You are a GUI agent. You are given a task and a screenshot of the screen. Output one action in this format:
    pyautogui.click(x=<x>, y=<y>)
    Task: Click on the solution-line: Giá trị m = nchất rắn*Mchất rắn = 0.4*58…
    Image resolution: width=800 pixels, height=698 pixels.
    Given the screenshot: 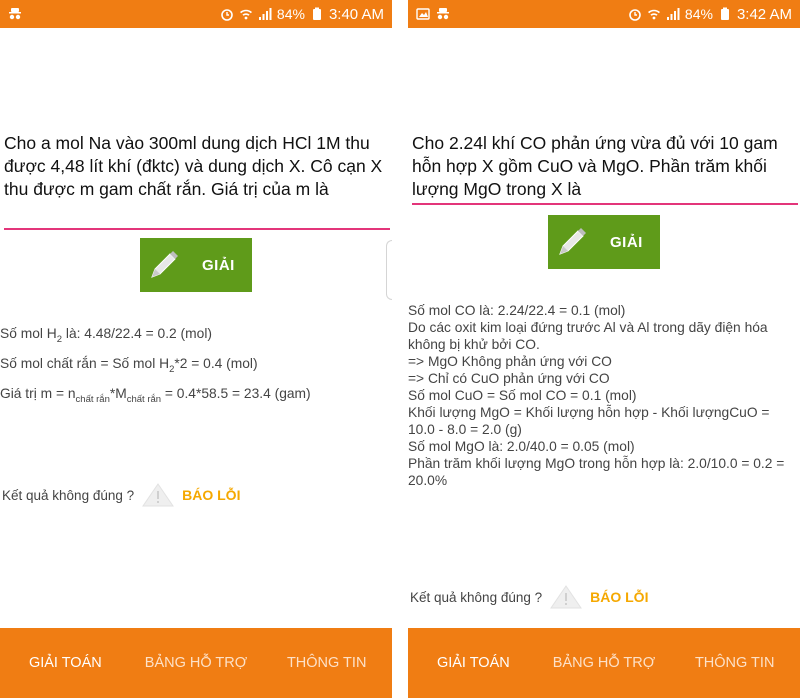 What is the action you would take?
    pyautogui.click(x=155, y=395)
    